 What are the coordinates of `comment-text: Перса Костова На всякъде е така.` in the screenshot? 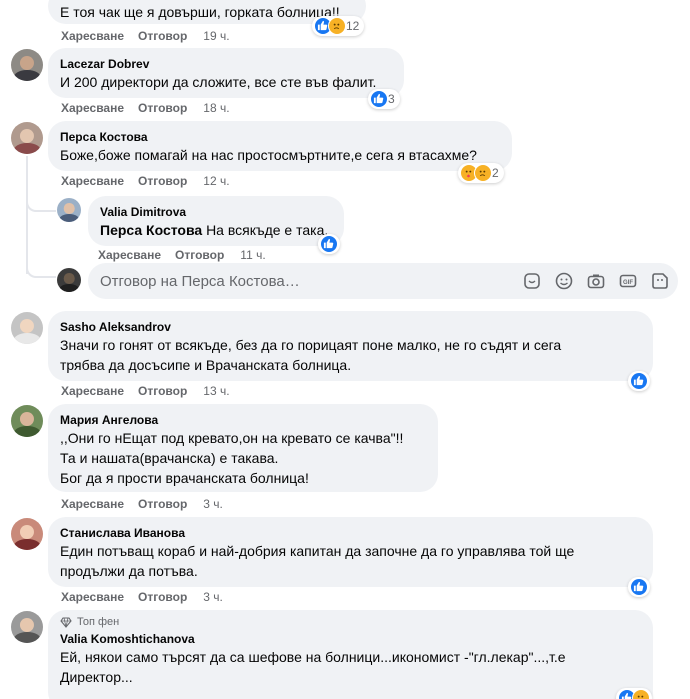 It's located at (214, 230).